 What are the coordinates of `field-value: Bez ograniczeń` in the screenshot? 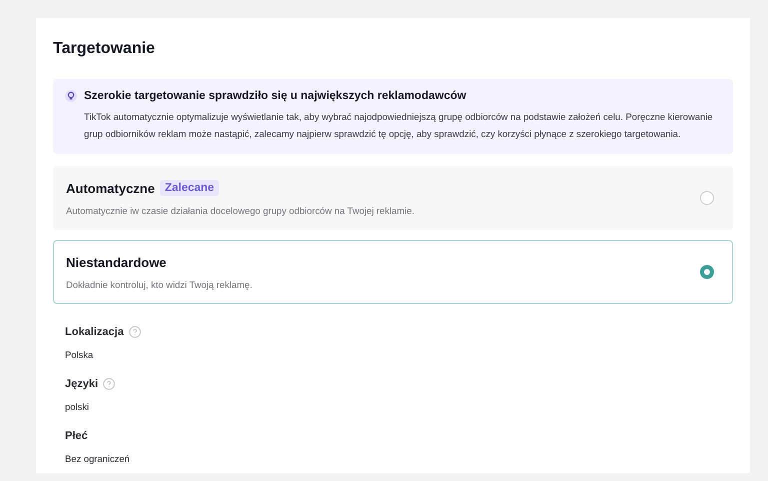 It's located at (98, 458).